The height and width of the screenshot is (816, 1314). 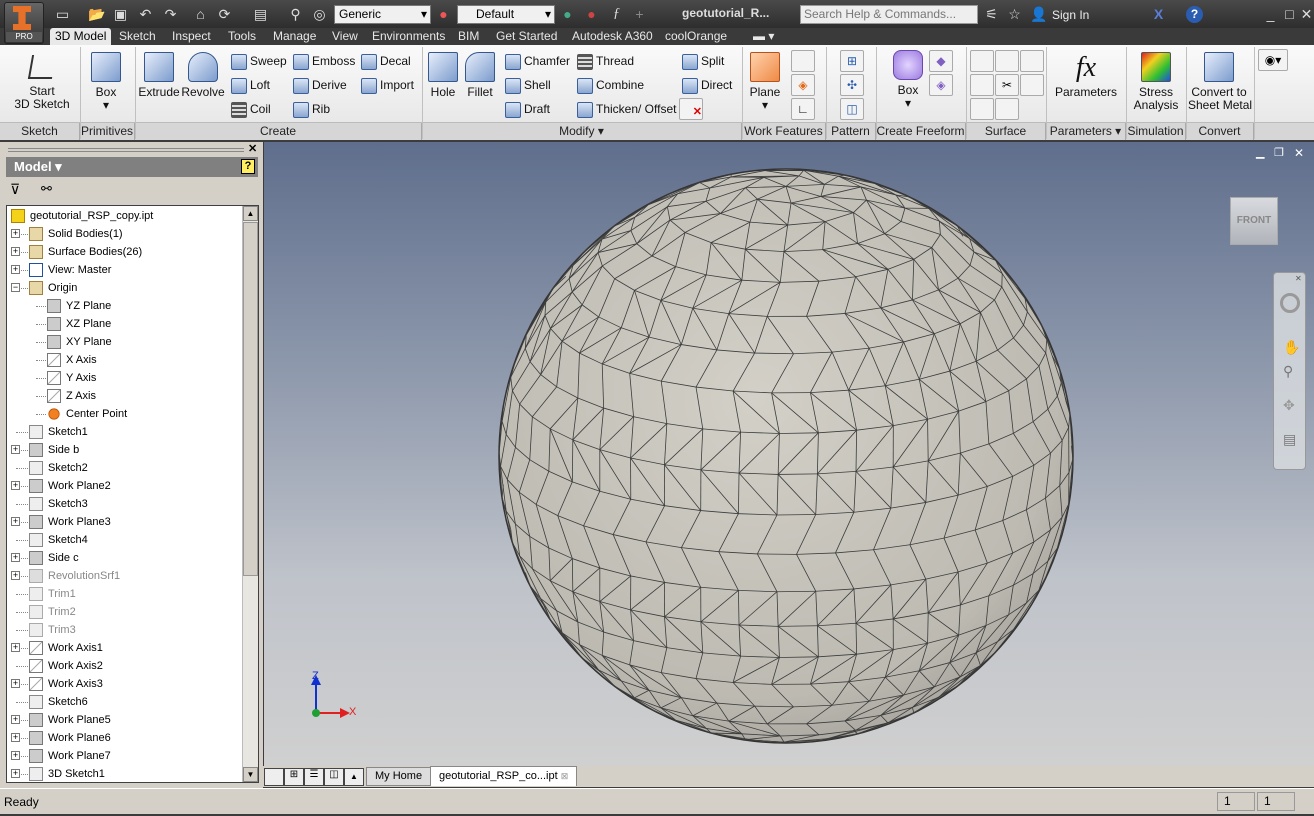 What do you see at coordinates (314, 777) in the screenshot?
I see `tile-horizontal-icon: ☰` at bounding box center [314, 777].